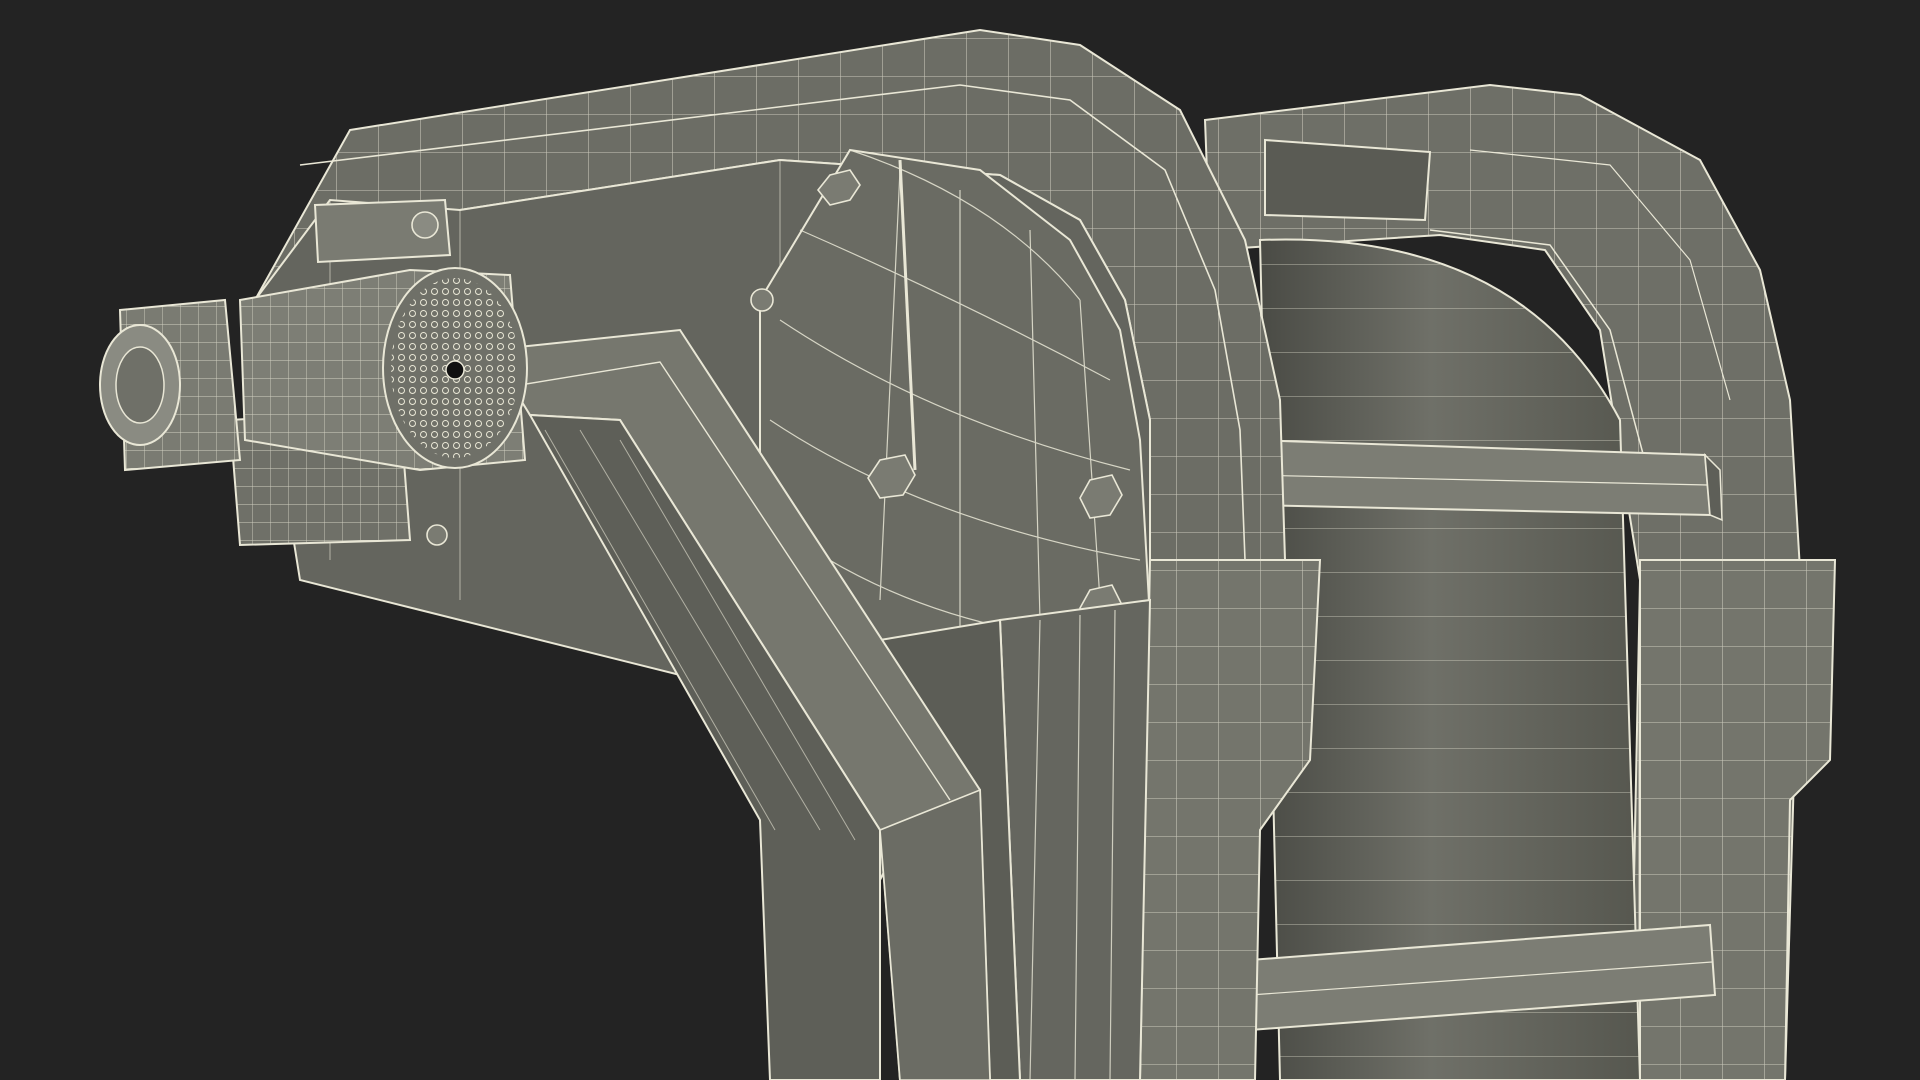 This screenshot has height=1080, width=1920. Describe the element at coordinates (1738, 819) in the screenshot. I see `rear-side-post` at that location.